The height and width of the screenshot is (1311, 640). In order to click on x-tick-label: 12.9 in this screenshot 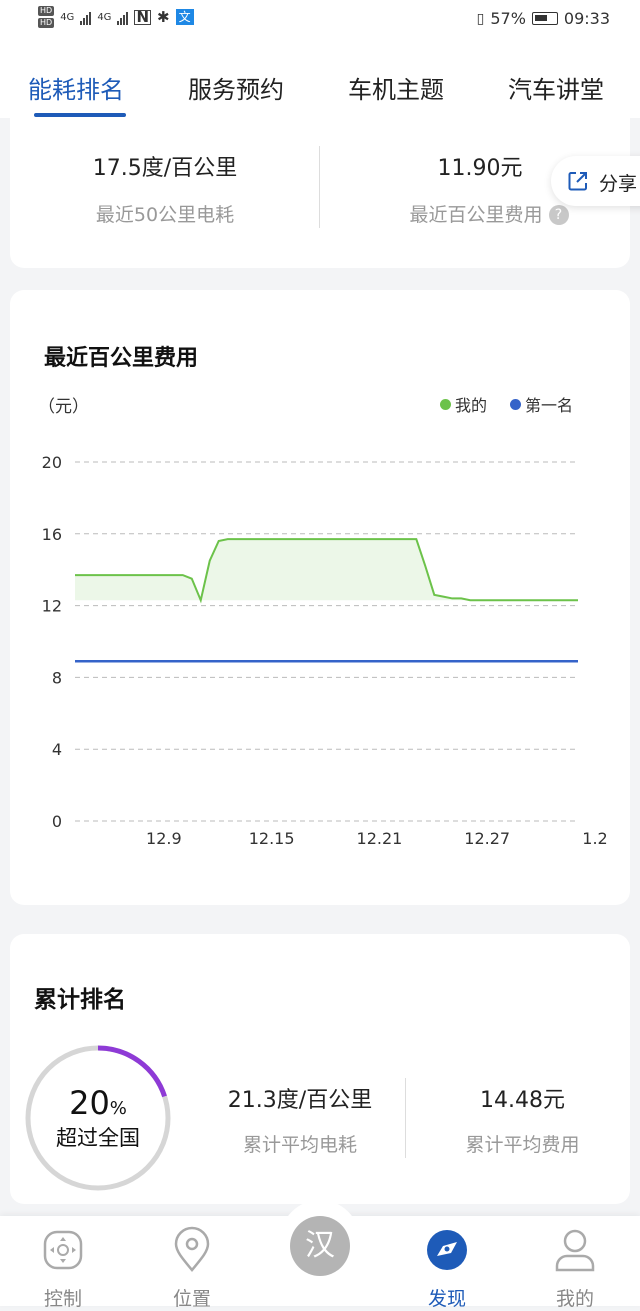, I will do `click(164, 838)`.